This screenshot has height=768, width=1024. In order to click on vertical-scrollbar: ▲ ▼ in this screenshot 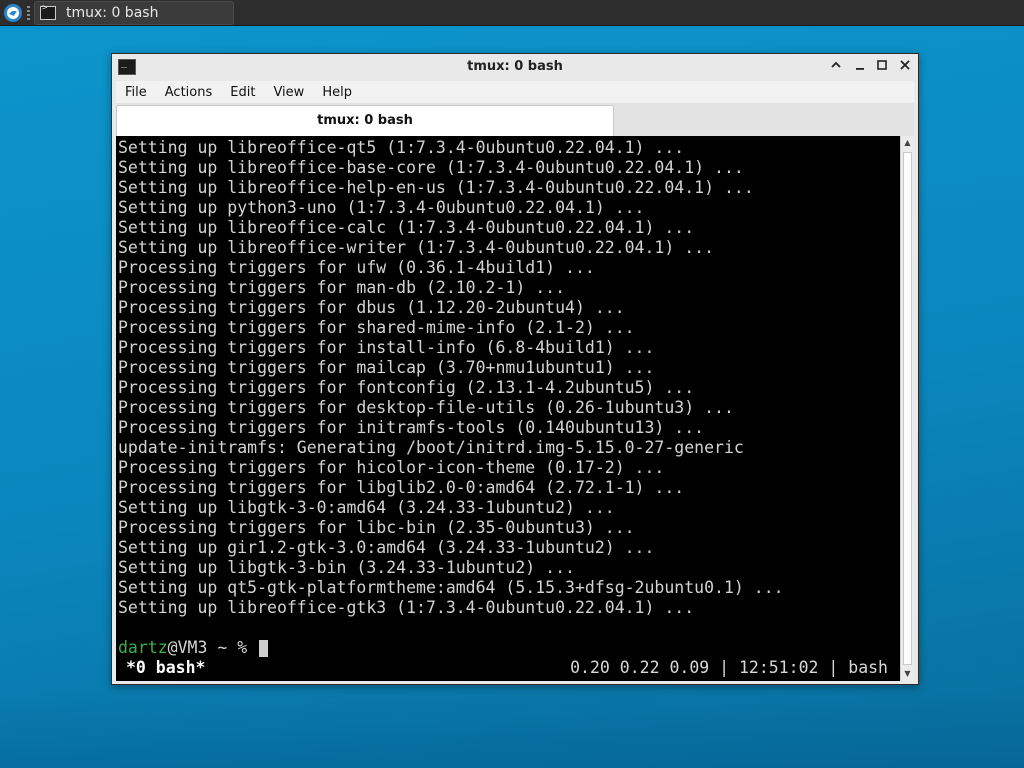, I will do `click(907, 408)`.